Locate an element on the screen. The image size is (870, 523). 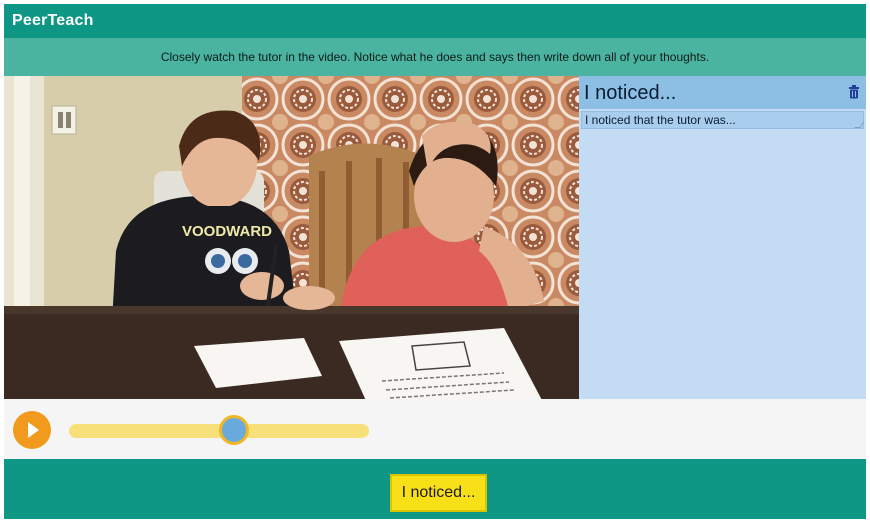
trash-icon is located at coordinates (854, 92).